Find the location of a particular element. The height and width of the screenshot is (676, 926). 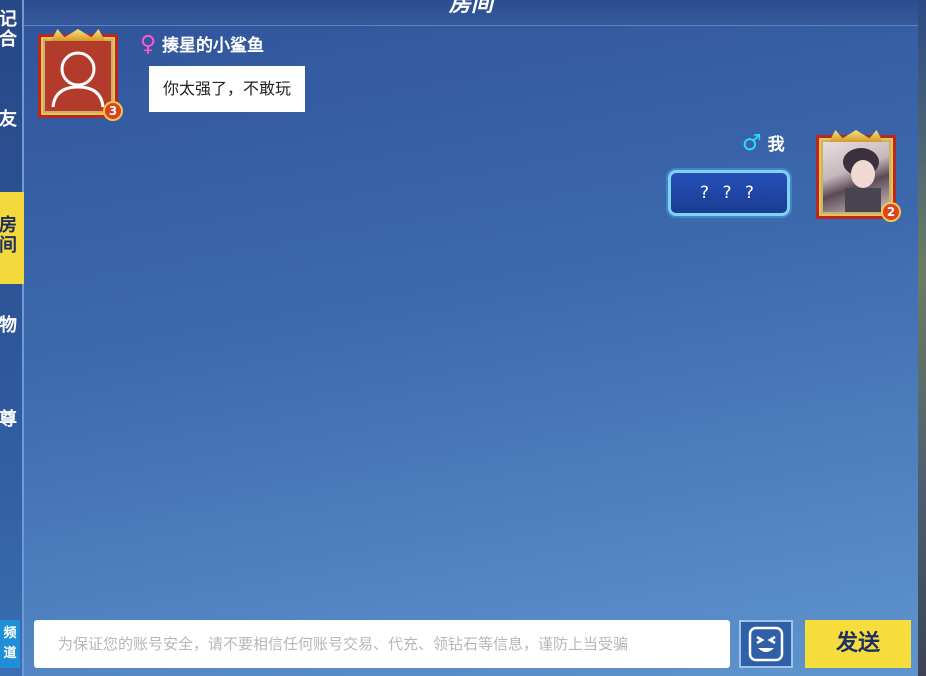

sidebar-item-label: 物 is located at coordinates (8, 325).